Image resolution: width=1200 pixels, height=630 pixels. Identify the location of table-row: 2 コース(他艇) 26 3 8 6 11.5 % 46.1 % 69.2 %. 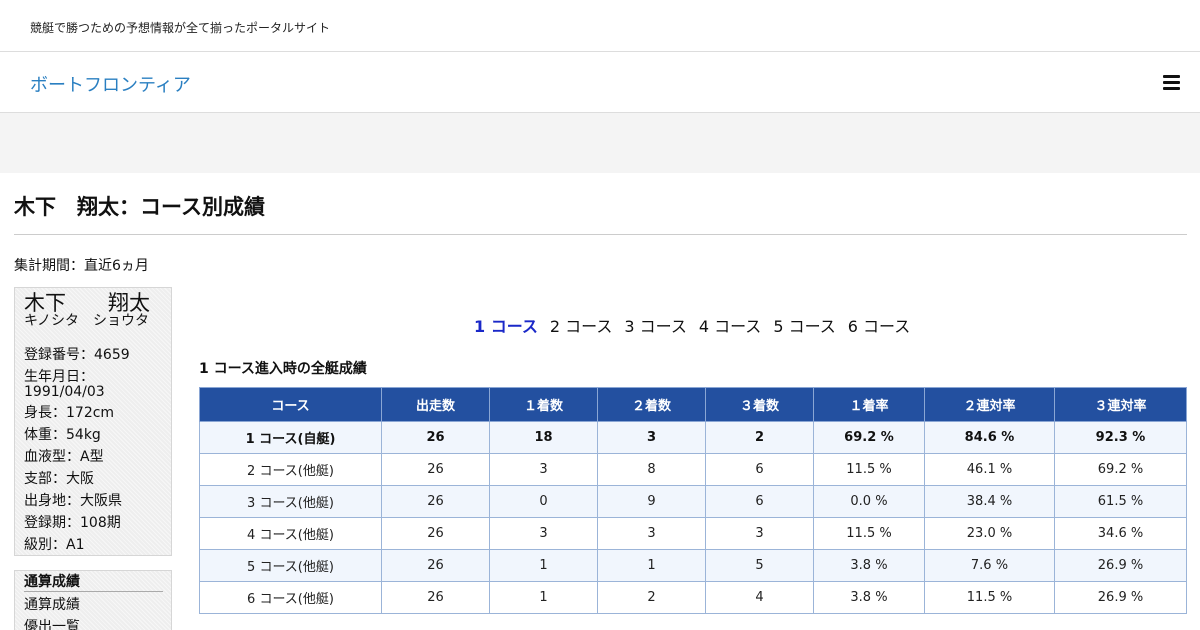
(693, 469).